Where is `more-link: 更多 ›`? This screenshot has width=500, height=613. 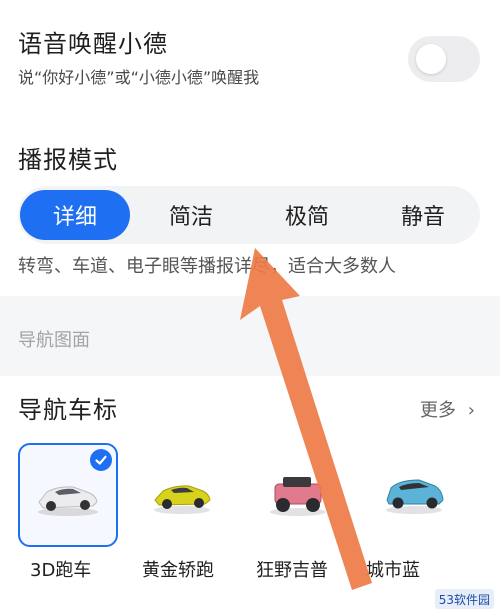 more-link: 更多 › is located at coordinates (447, 409).